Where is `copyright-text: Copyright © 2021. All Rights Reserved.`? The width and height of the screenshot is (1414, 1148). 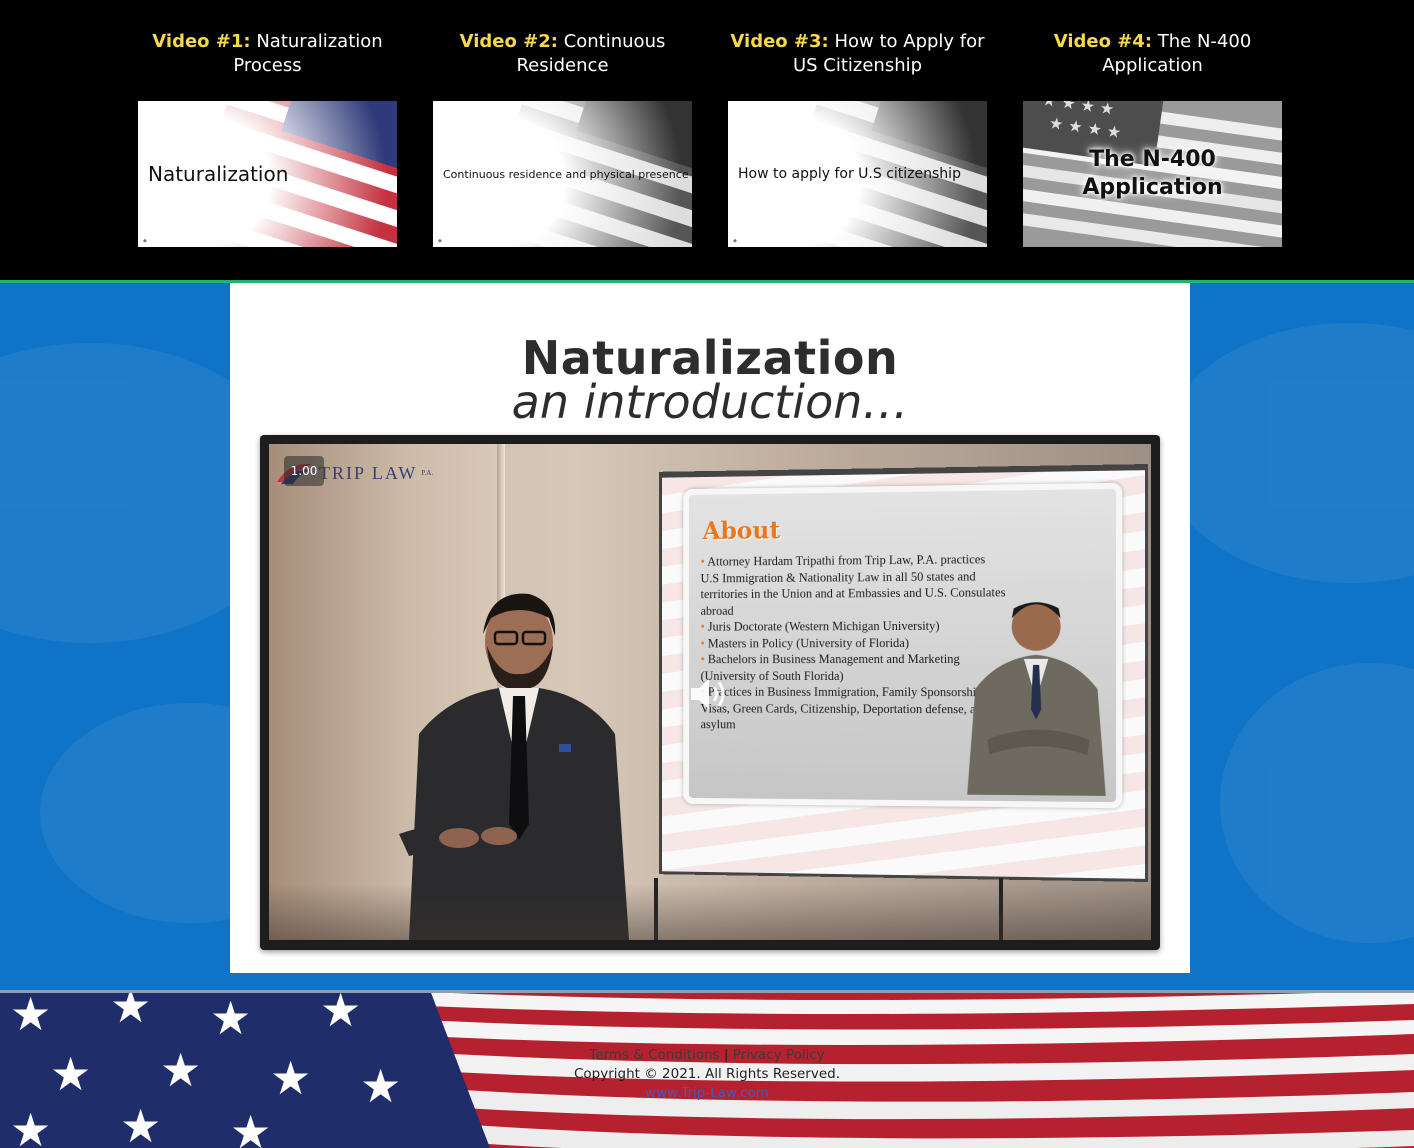
copyright-text: Copyright © 2021. All Rights Reserved. is located at coordinates (706, 1074).